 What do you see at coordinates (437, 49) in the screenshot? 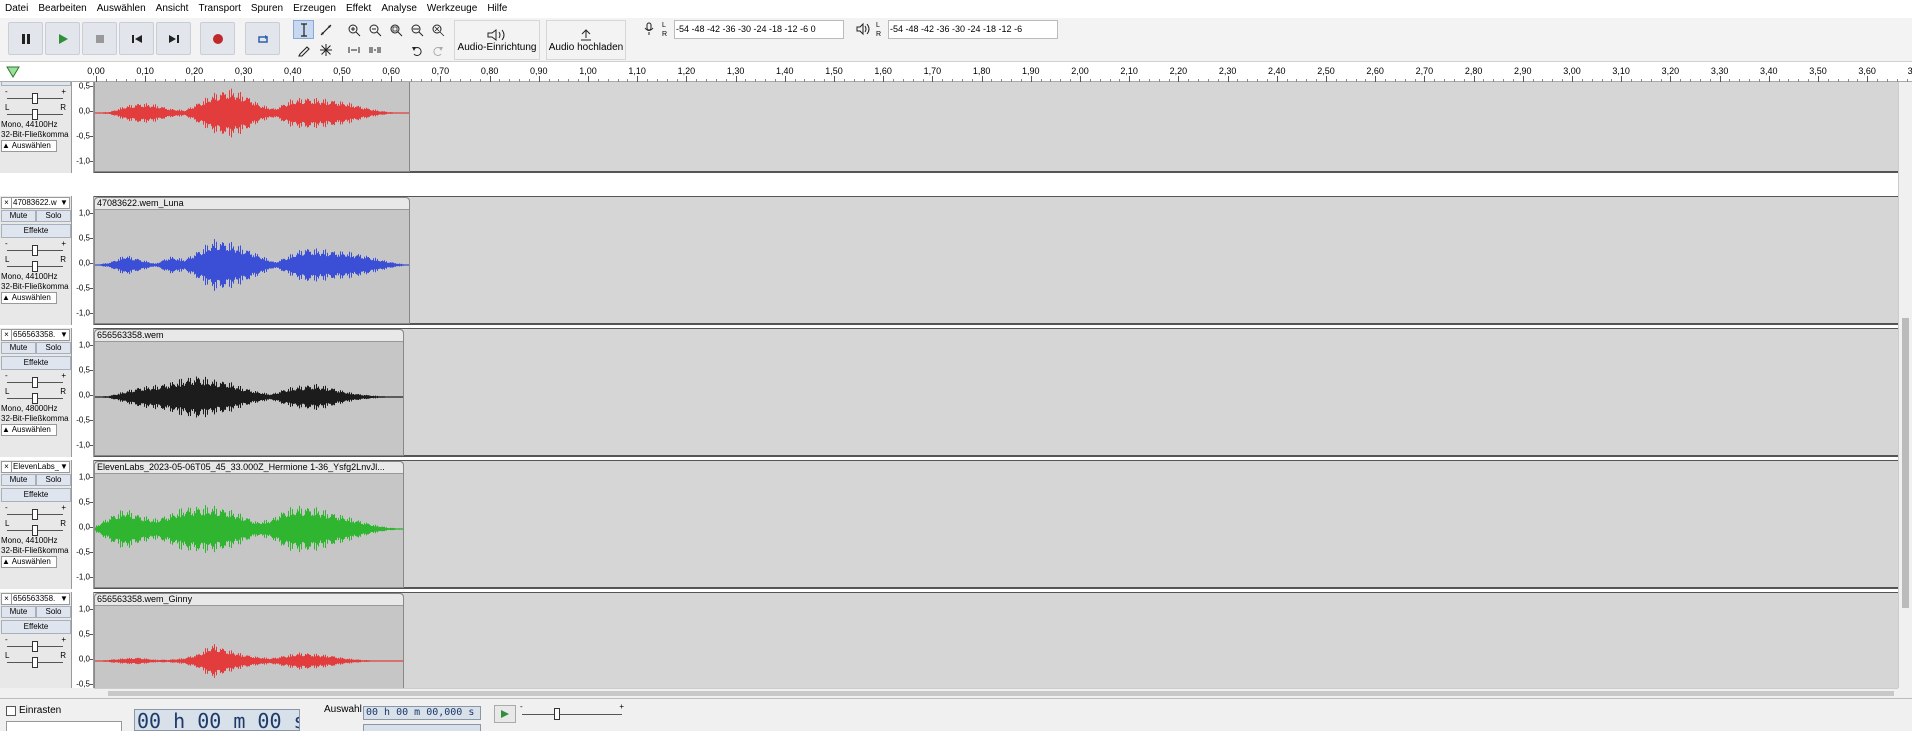
I see `redo-button` at bounding box center [437, 49].